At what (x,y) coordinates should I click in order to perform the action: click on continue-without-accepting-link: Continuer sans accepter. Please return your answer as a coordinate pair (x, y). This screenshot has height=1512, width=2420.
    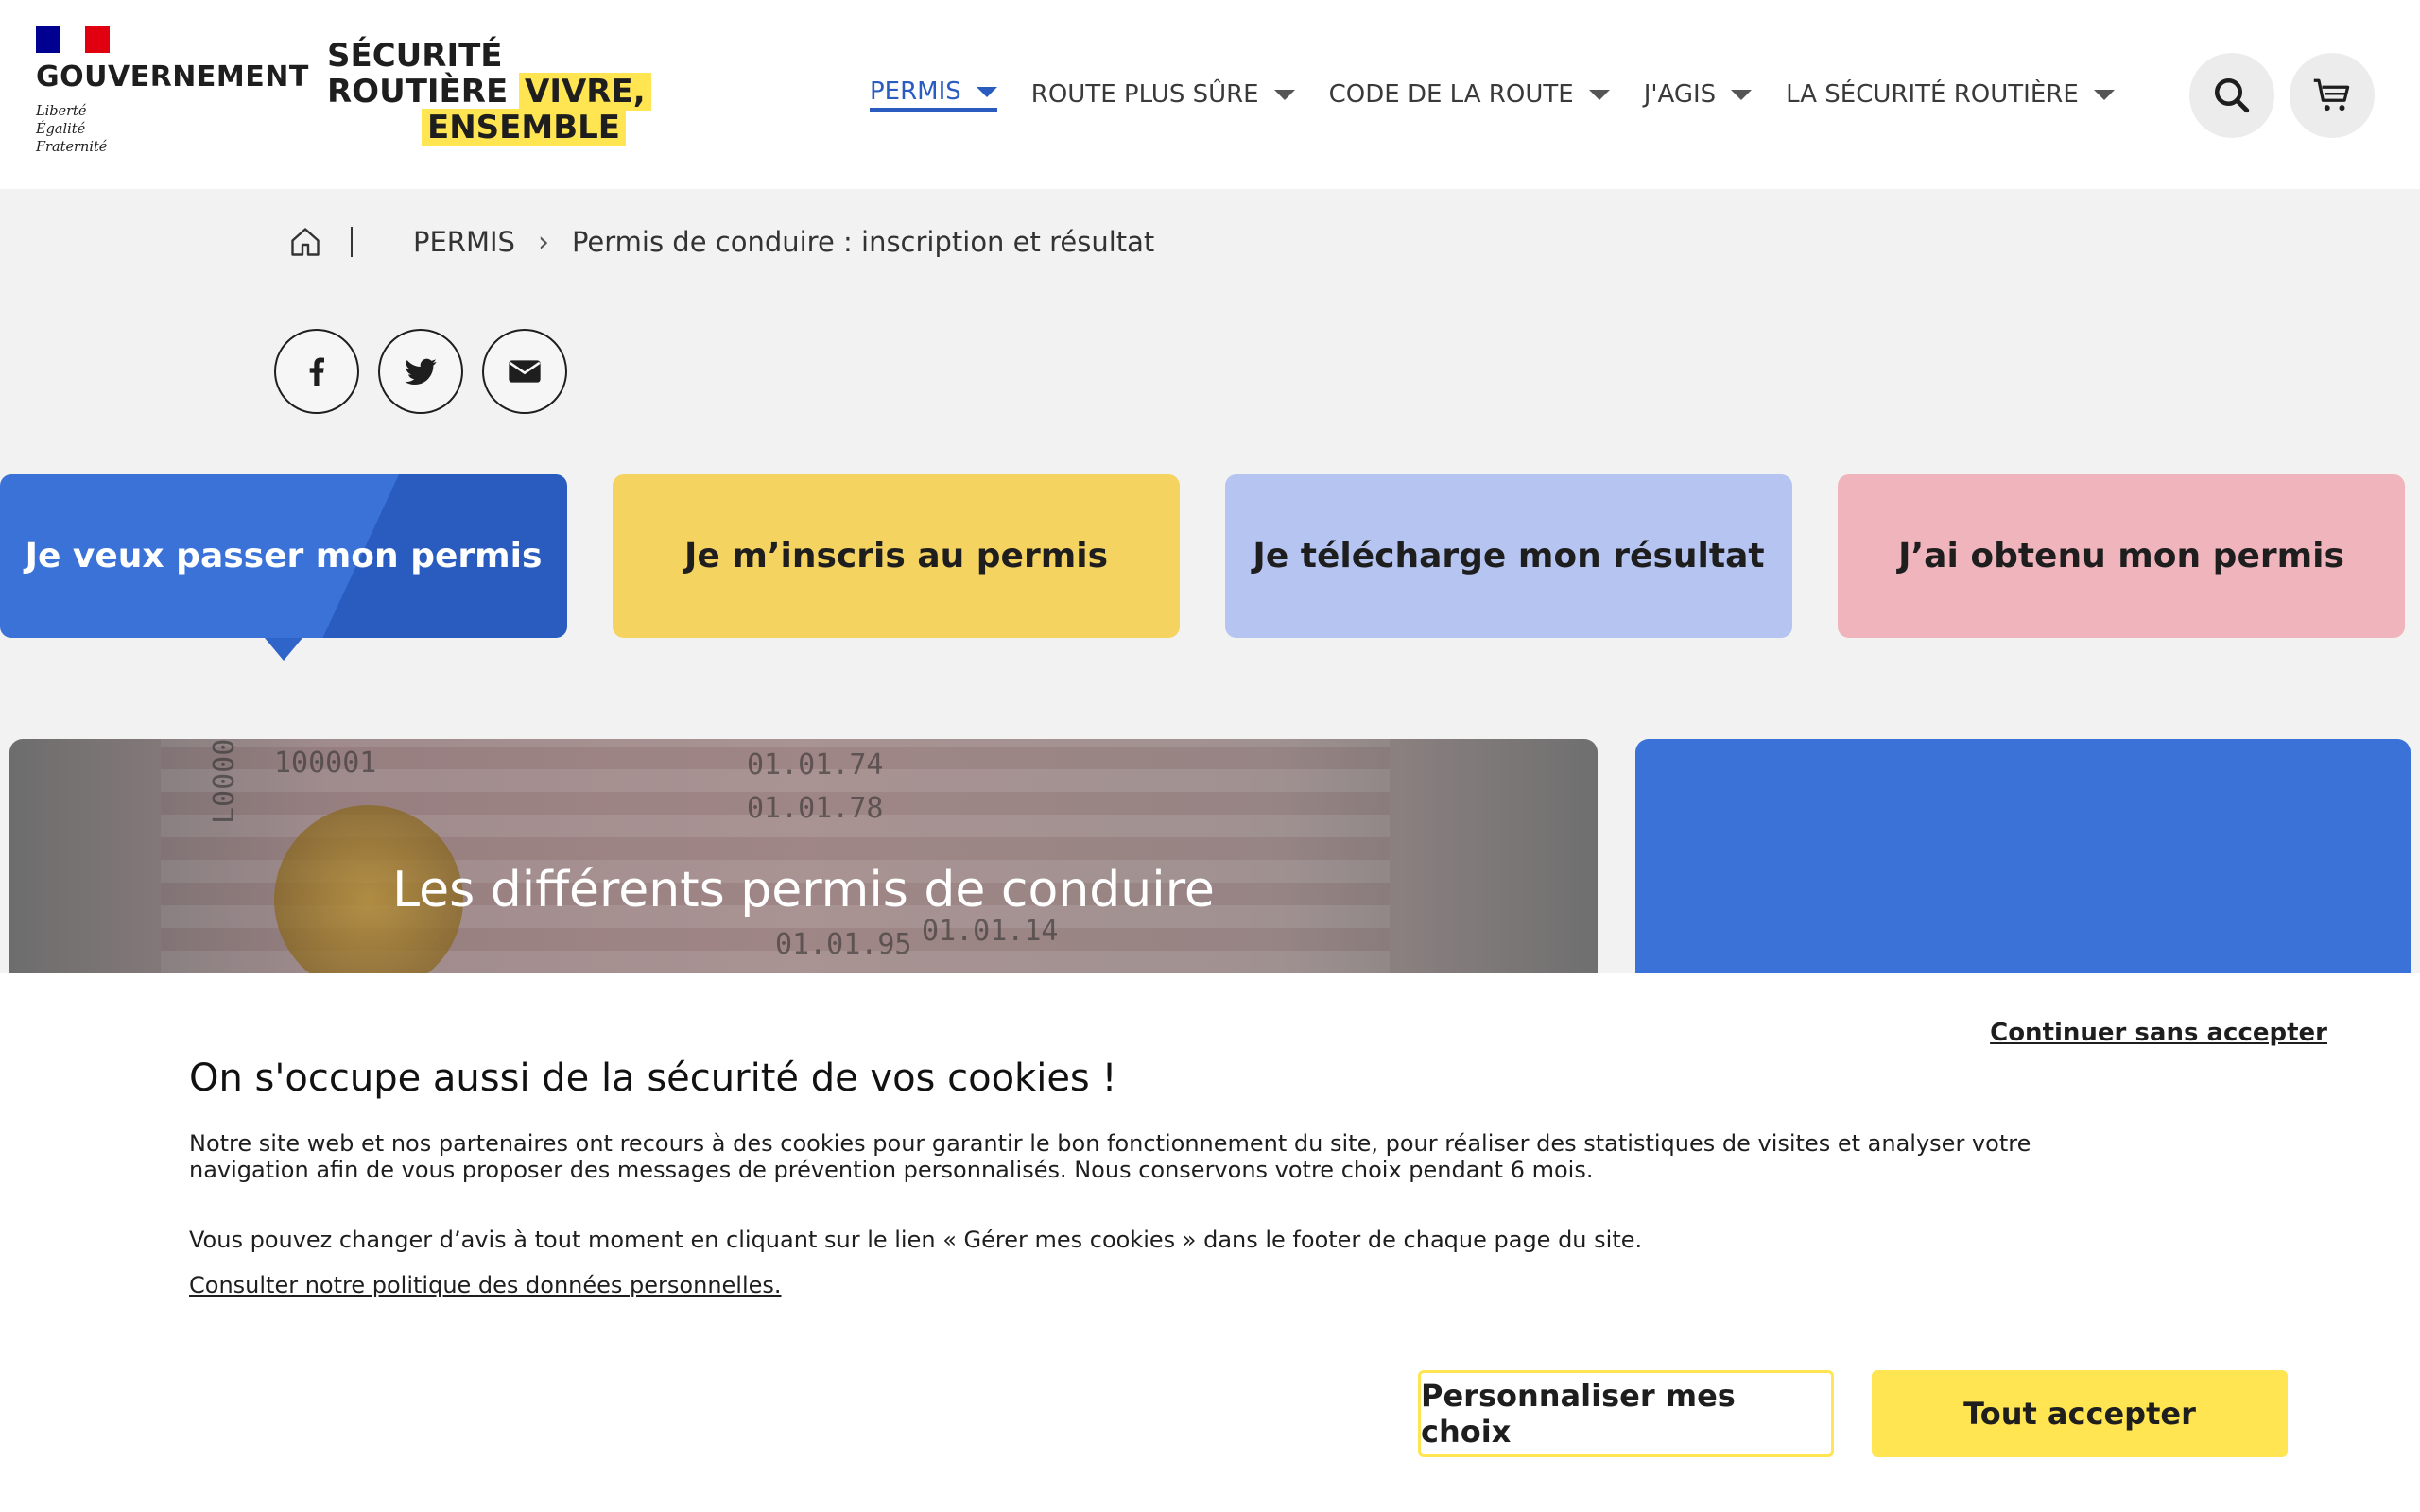
    Looking at the image, I should click on (2159, 1033).